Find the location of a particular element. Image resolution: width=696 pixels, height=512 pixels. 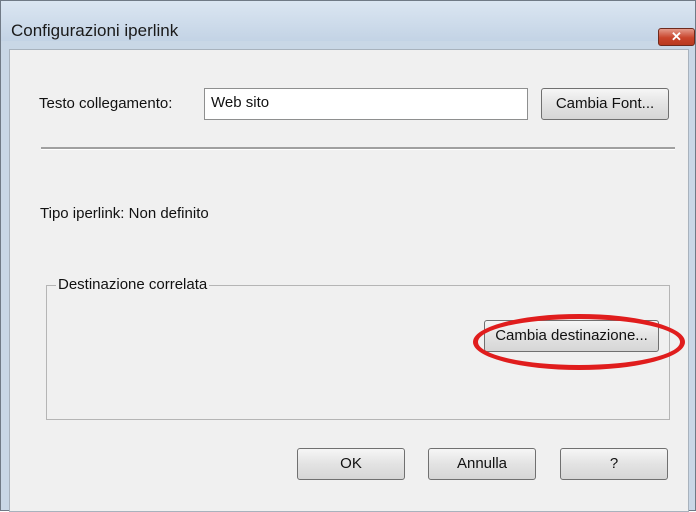

cancel-button: Annulla is located at coordinates (482, 464).